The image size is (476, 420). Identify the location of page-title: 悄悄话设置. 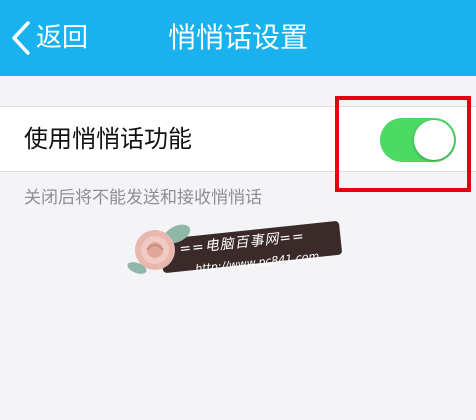
(237, 37).